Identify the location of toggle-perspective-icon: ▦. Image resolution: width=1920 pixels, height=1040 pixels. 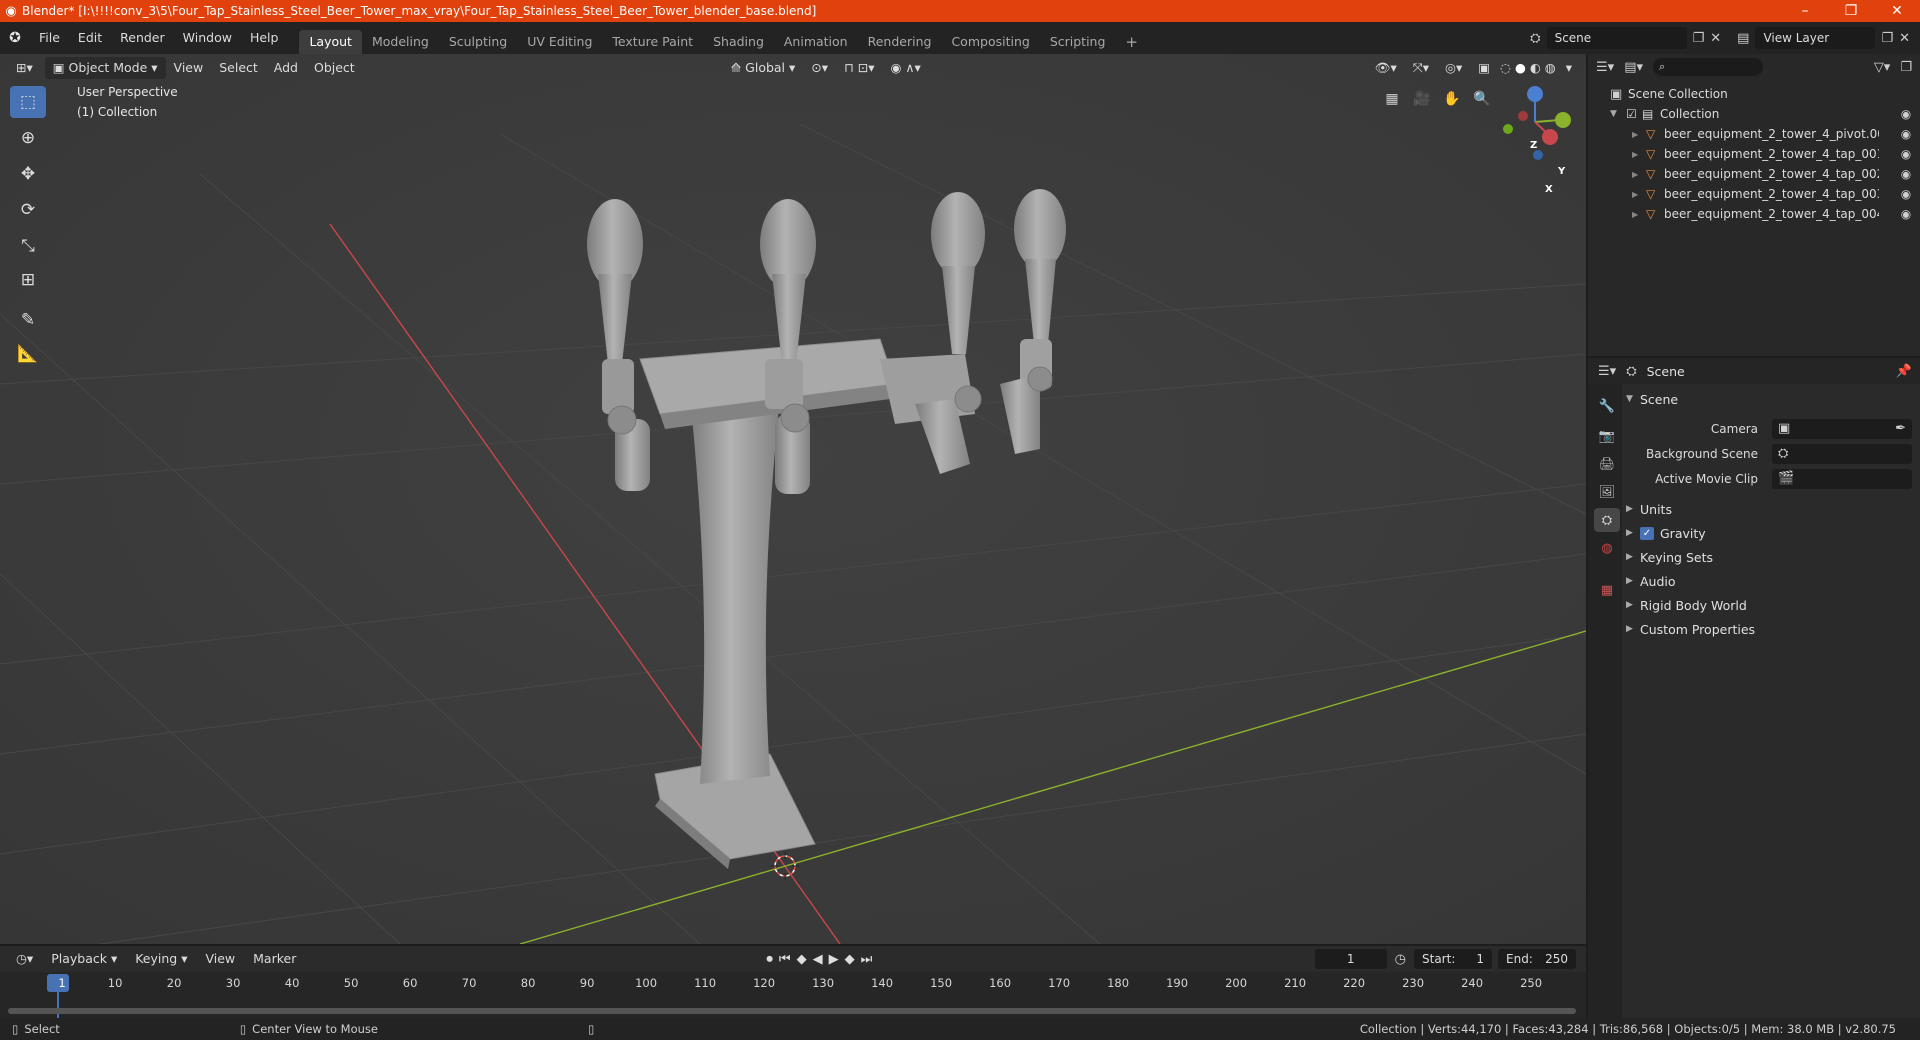
(1392, 99).